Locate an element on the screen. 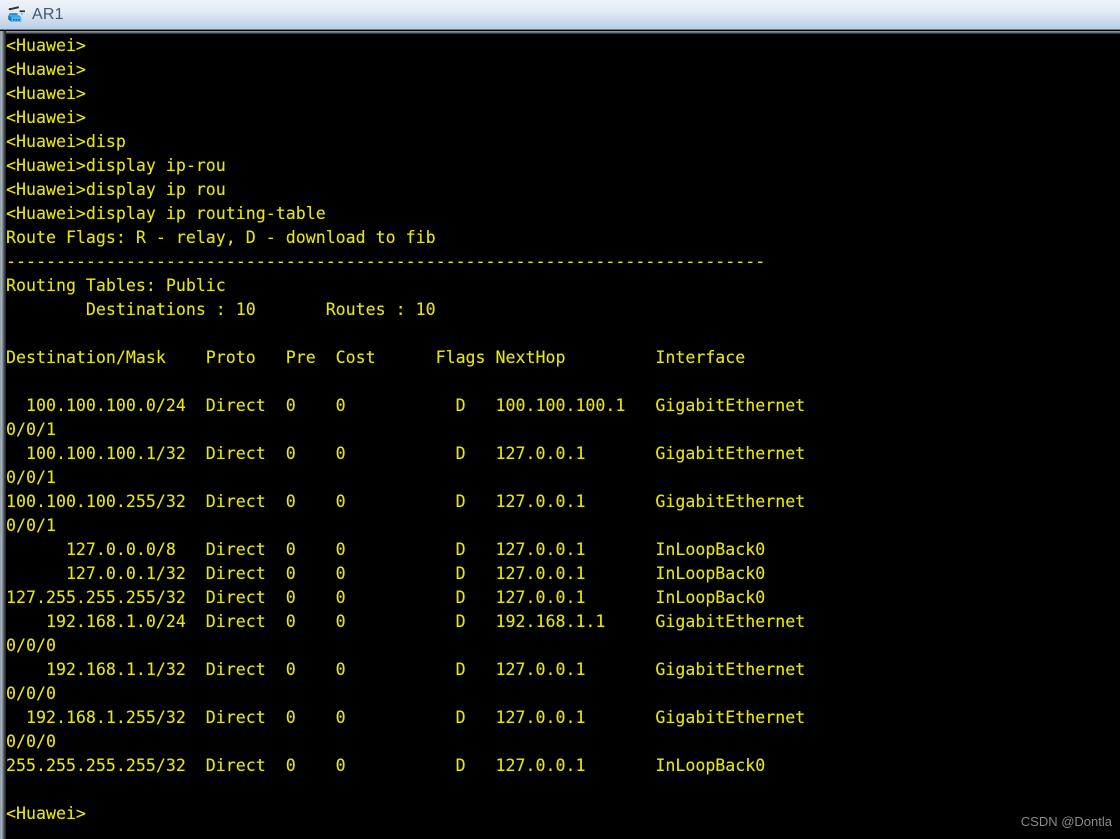  terminal-line: <Huawei>disp is located at coordinates (66, 141).